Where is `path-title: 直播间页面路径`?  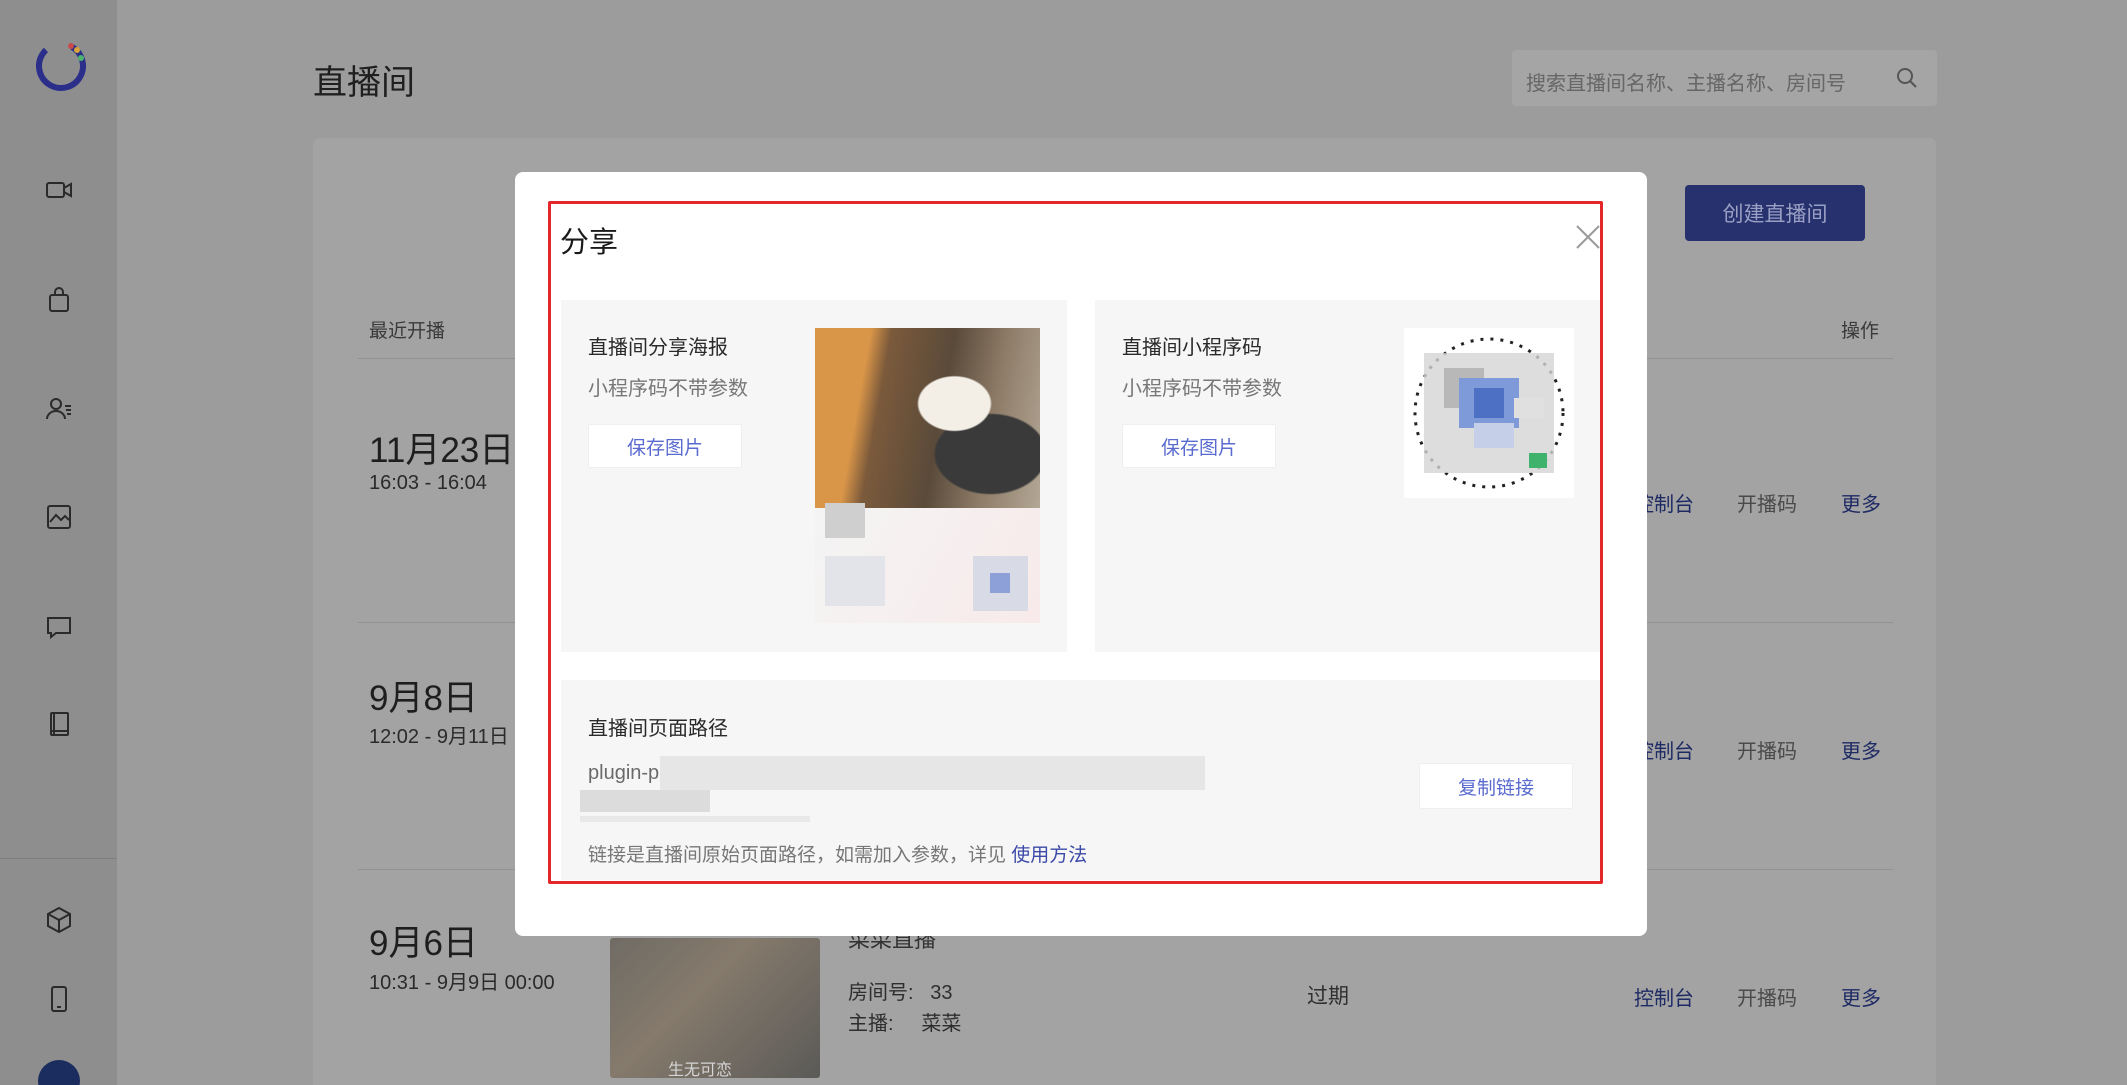
path-title: 直播间页面路径 is located at coordinates (658, 729).